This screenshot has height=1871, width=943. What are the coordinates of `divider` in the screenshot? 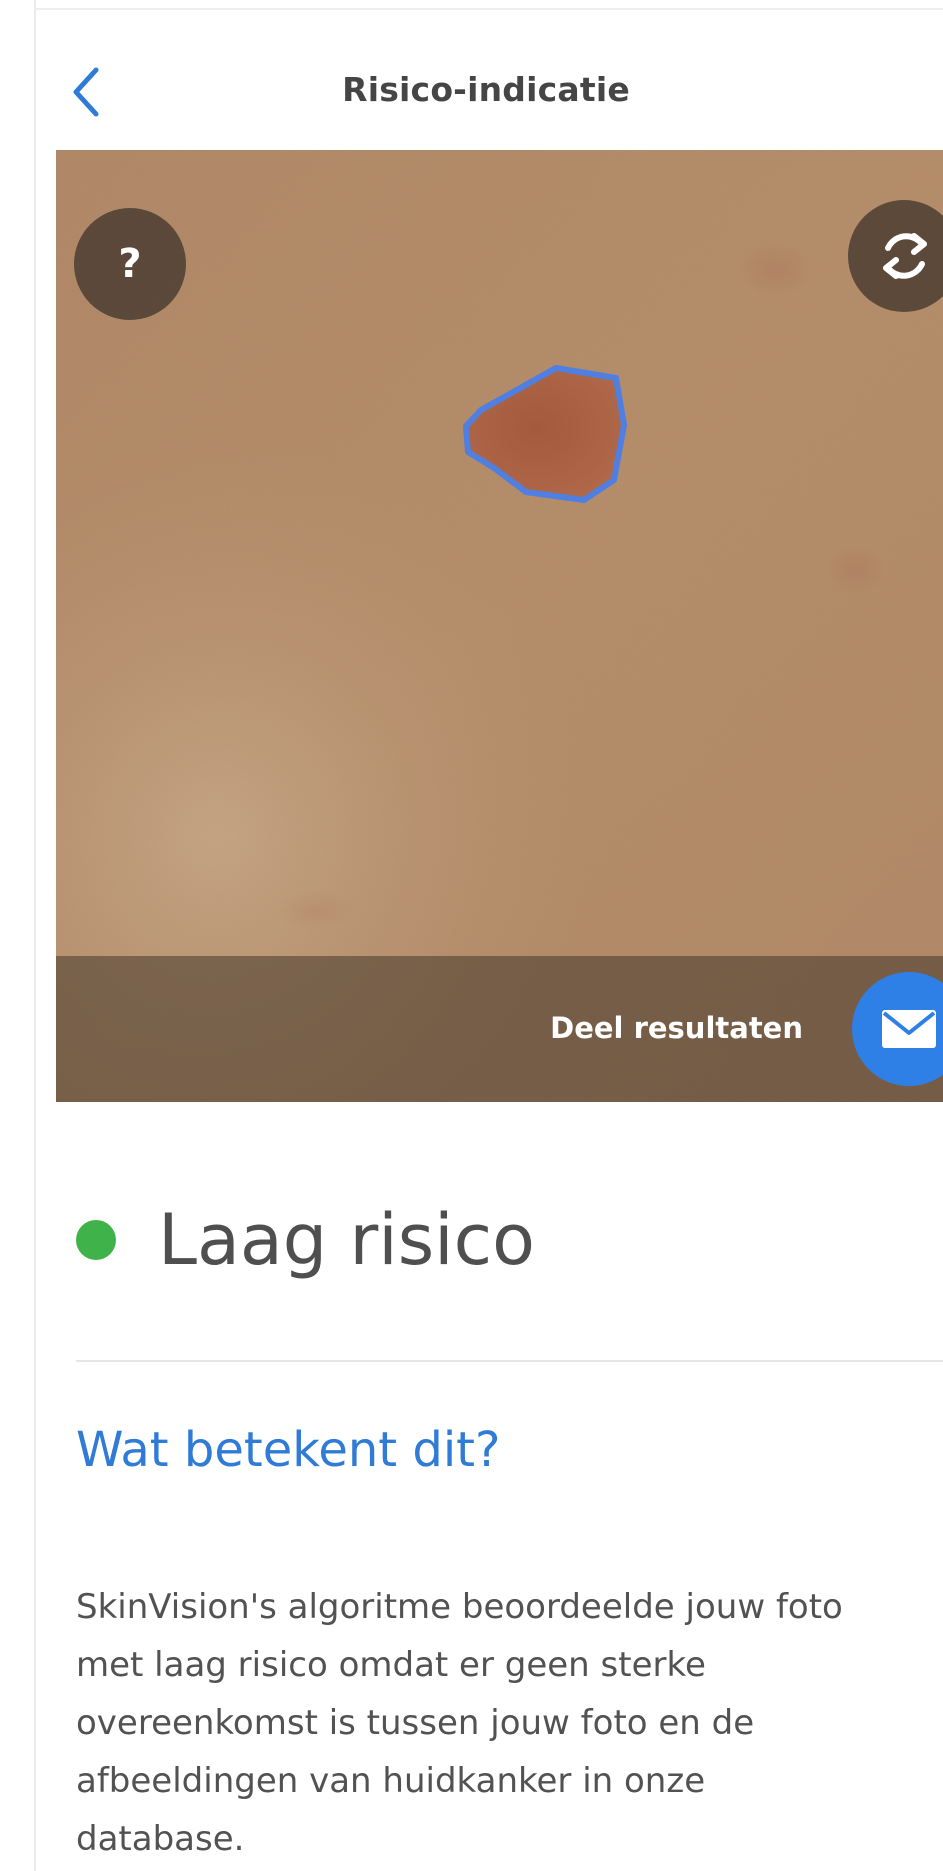 It's located at (509, 1361).